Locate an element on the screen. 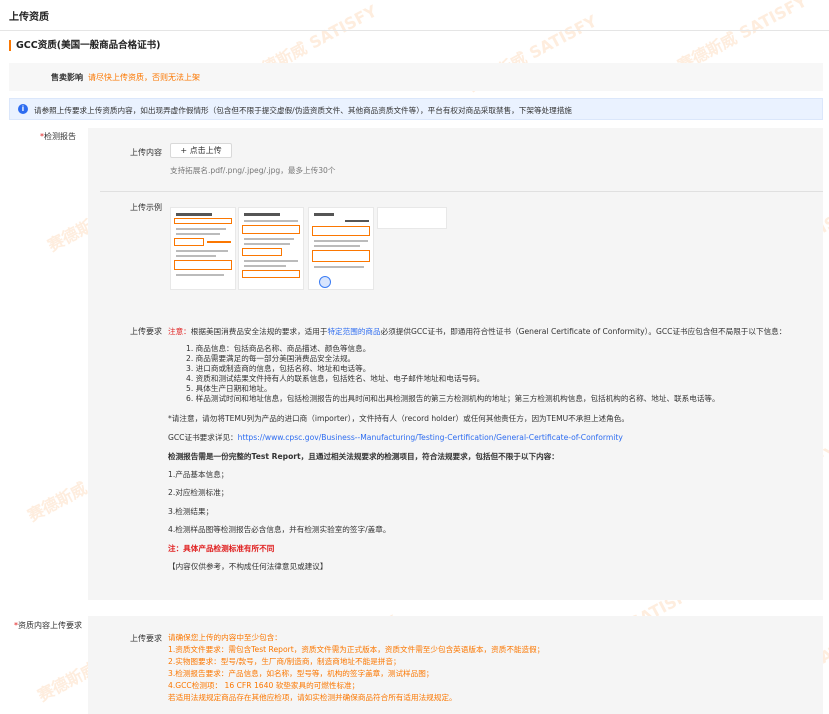 Image resolution: width=829 pixels, height=714 pixels. content-req-line: 若适用法规规定商品存在其他应检项，请如实检测并确保商品符合所有适用法规规定。 is located at coordinates (312, 697).